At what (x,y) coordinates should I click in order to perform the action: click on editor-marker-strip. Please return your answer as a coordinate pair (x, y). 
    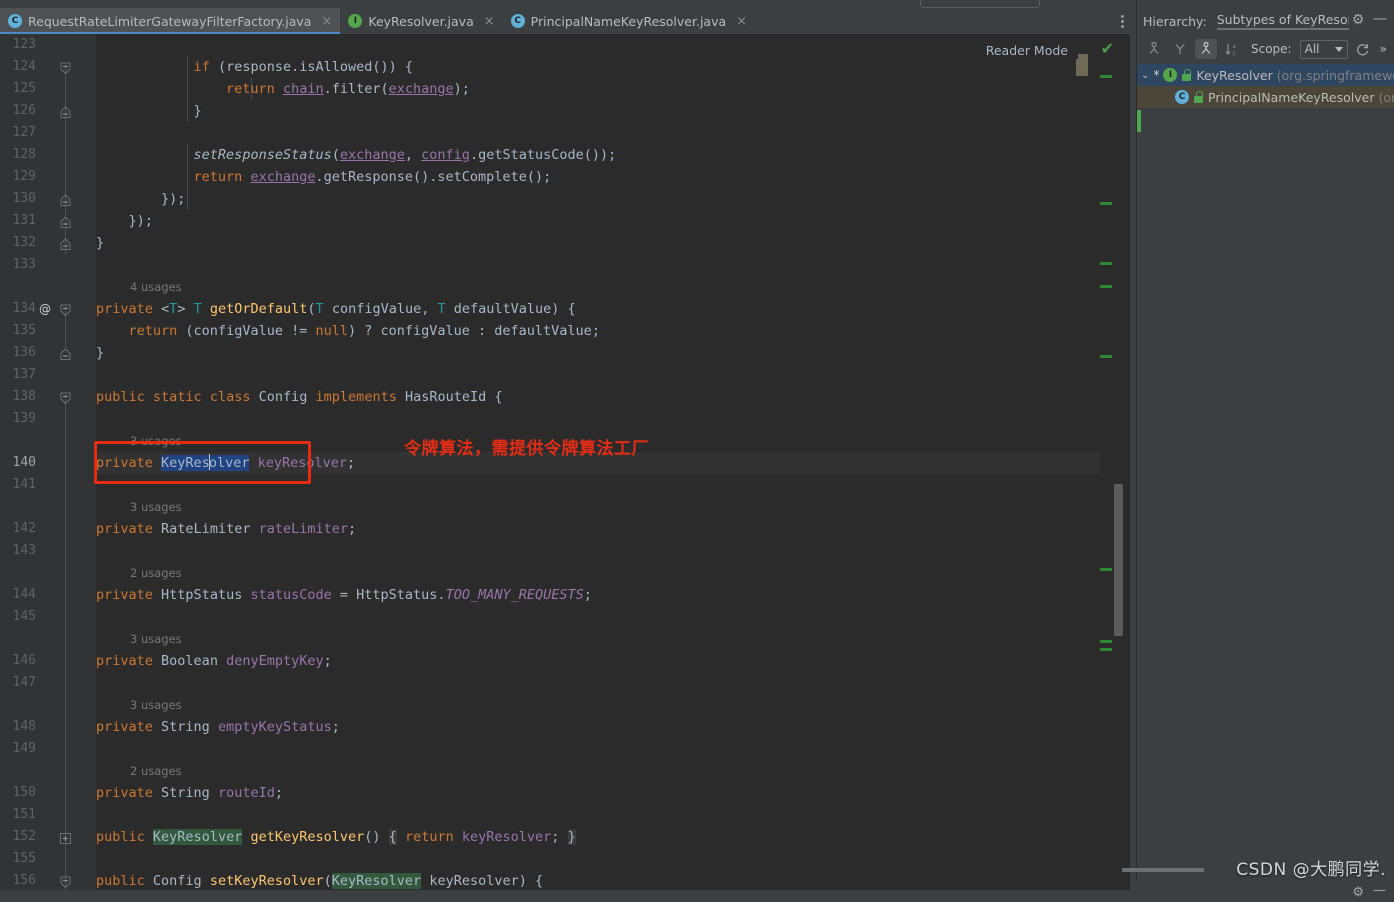
    Looking at the image, I should click on (1094, 468).